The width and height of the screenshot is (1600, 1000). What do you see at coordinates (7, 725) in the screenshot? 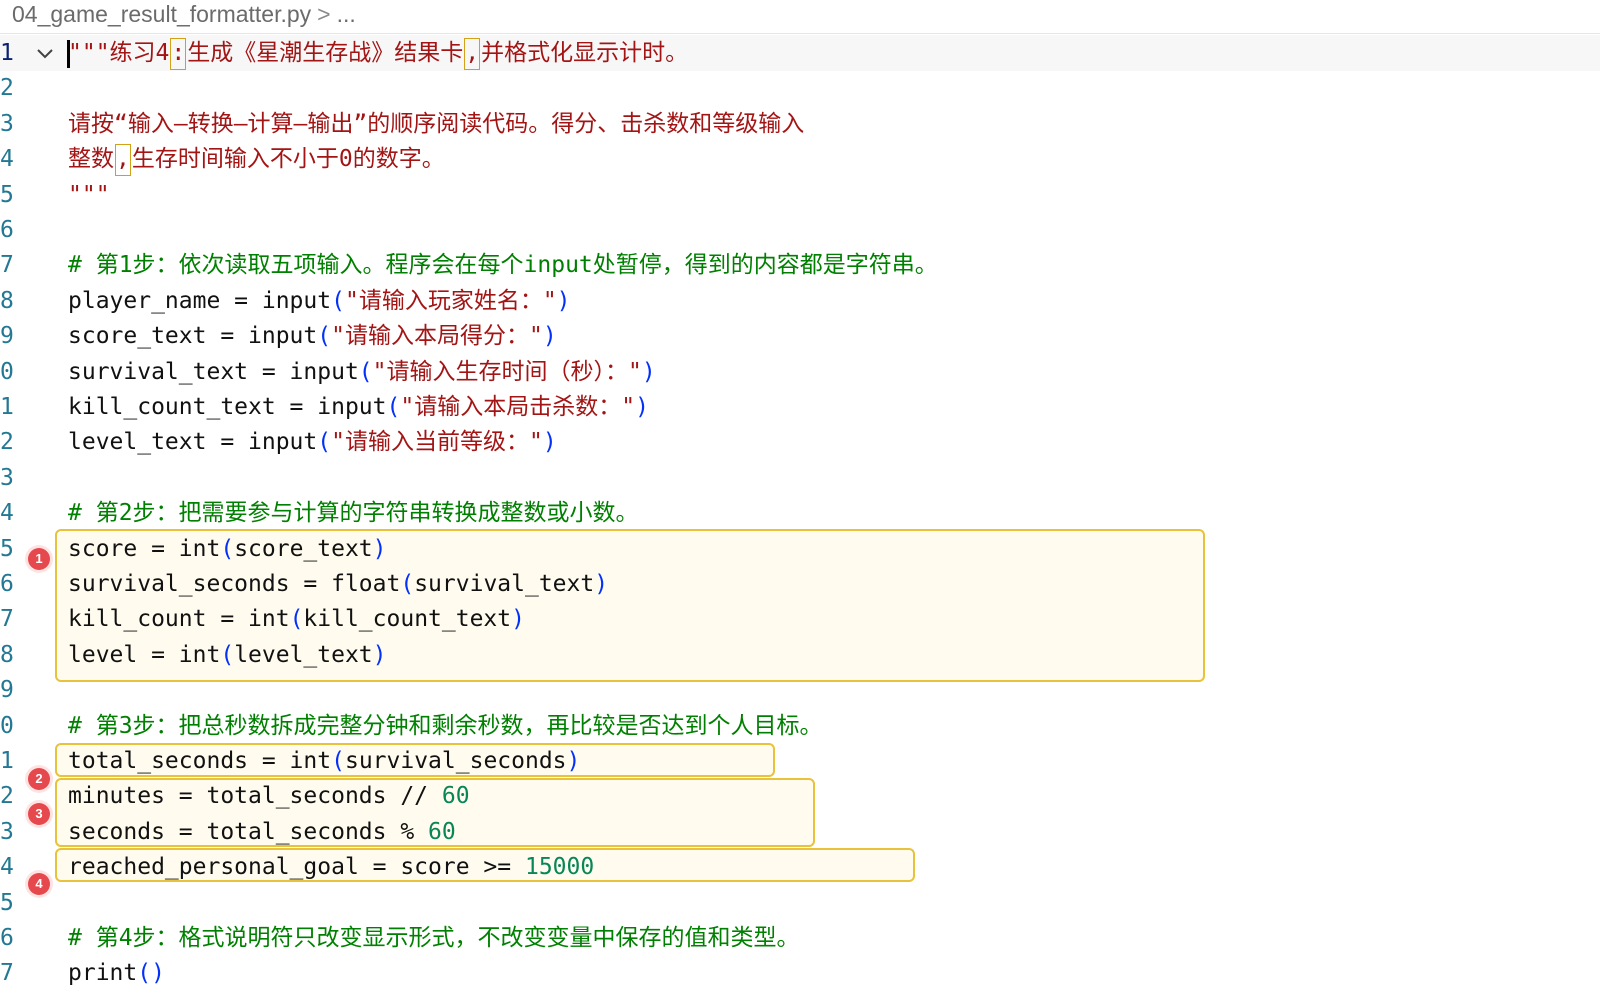
I see `line-number: 0` at bounding box center [7, 725].